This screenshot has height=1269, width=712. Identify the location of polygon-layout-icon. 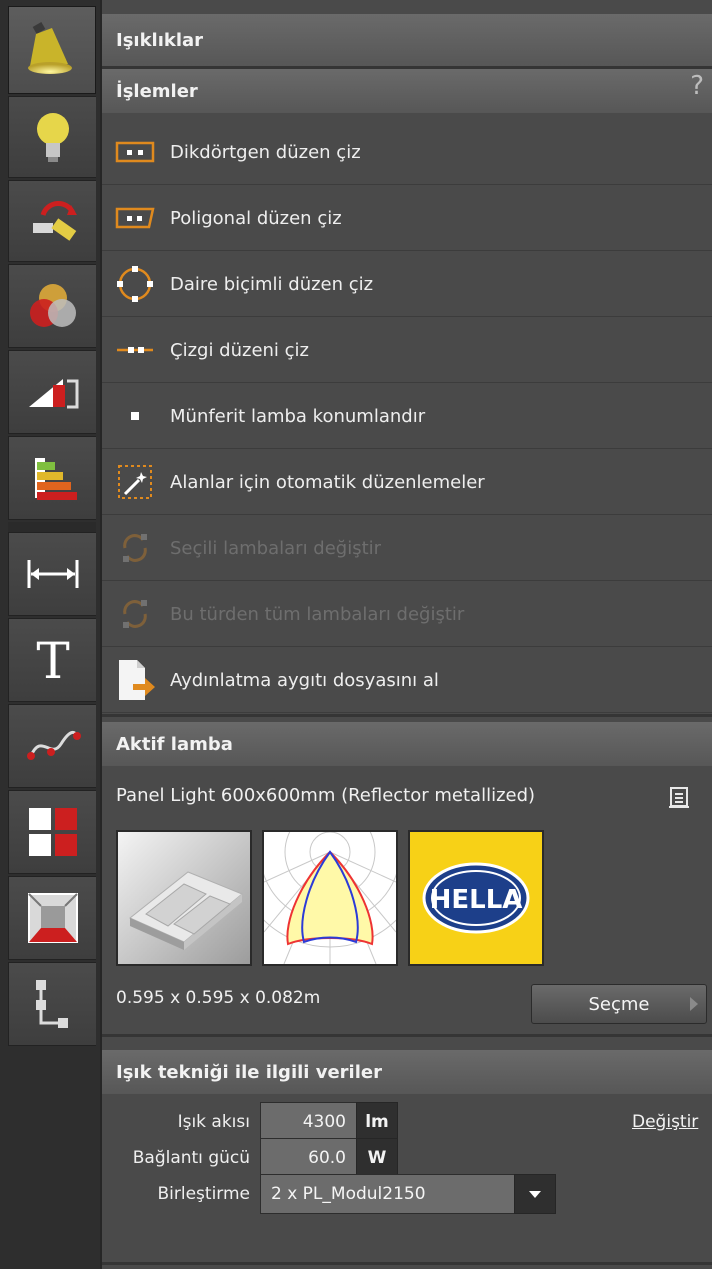
(135, 218).